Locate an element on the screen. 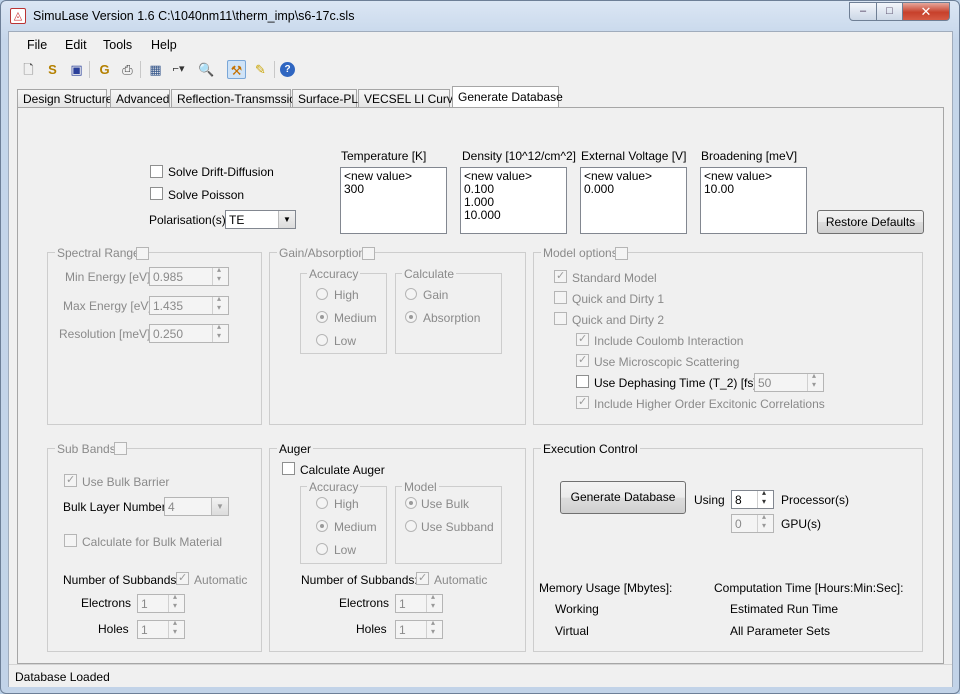 This screenshot has height=694, width=960. tab-generate-database: Generate Database is located at coordinates (507, 97).